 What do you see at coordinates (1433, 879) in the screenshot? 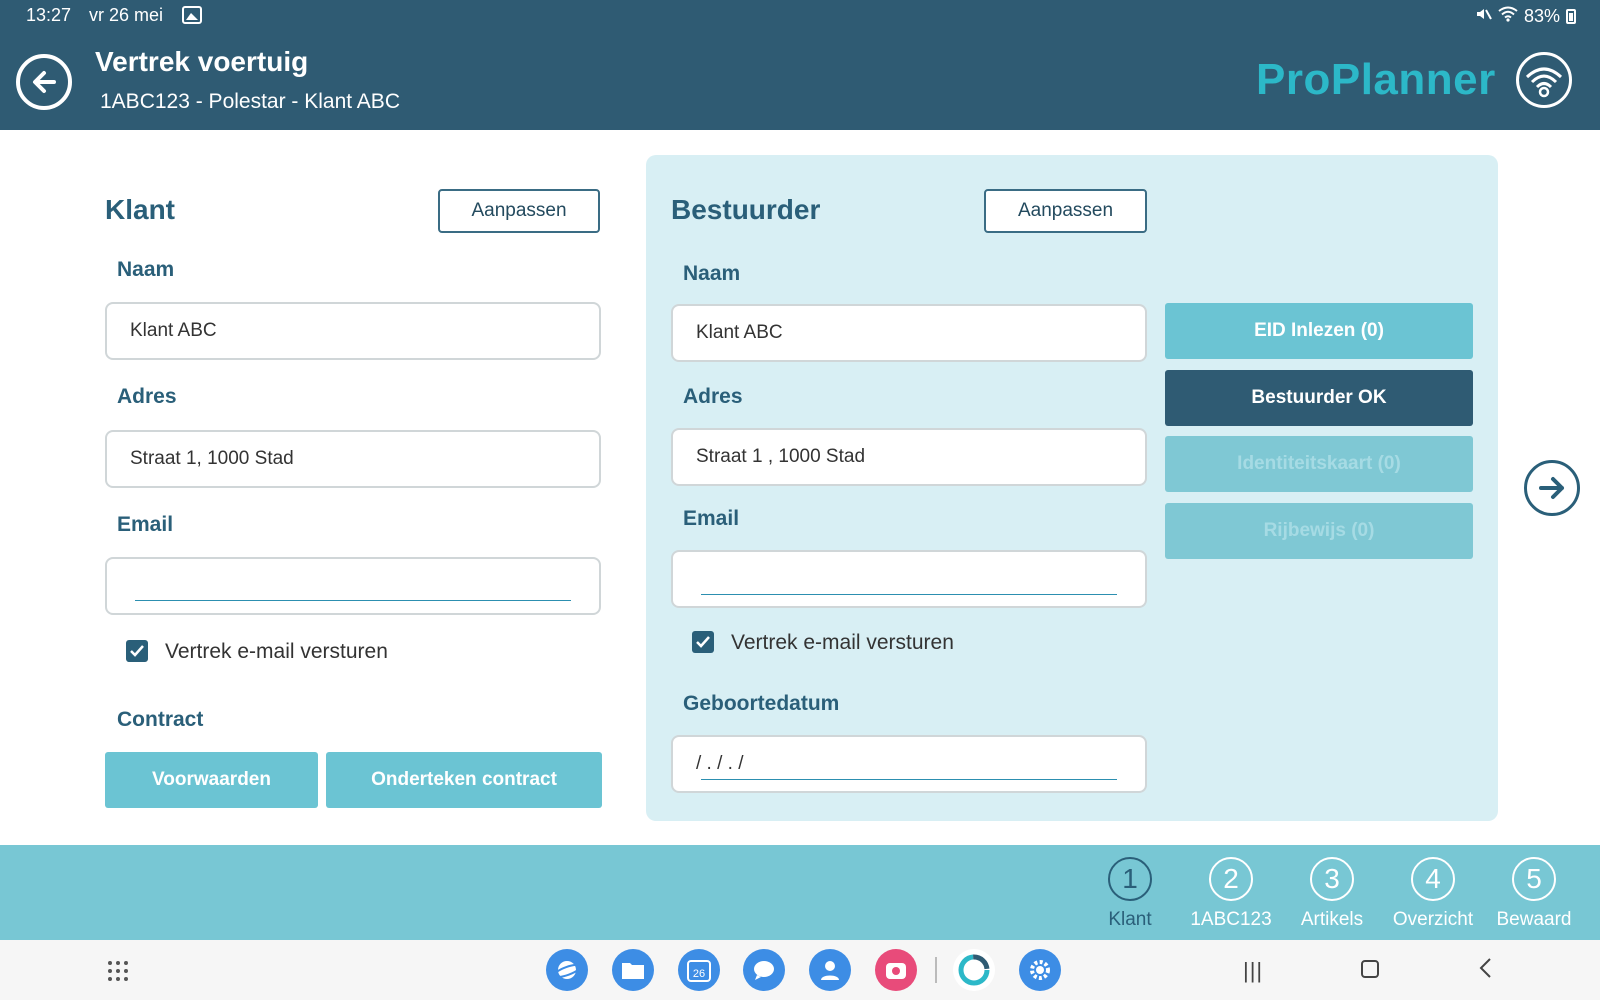
I see `step-number: 4` at bounding box center [1433, 879].